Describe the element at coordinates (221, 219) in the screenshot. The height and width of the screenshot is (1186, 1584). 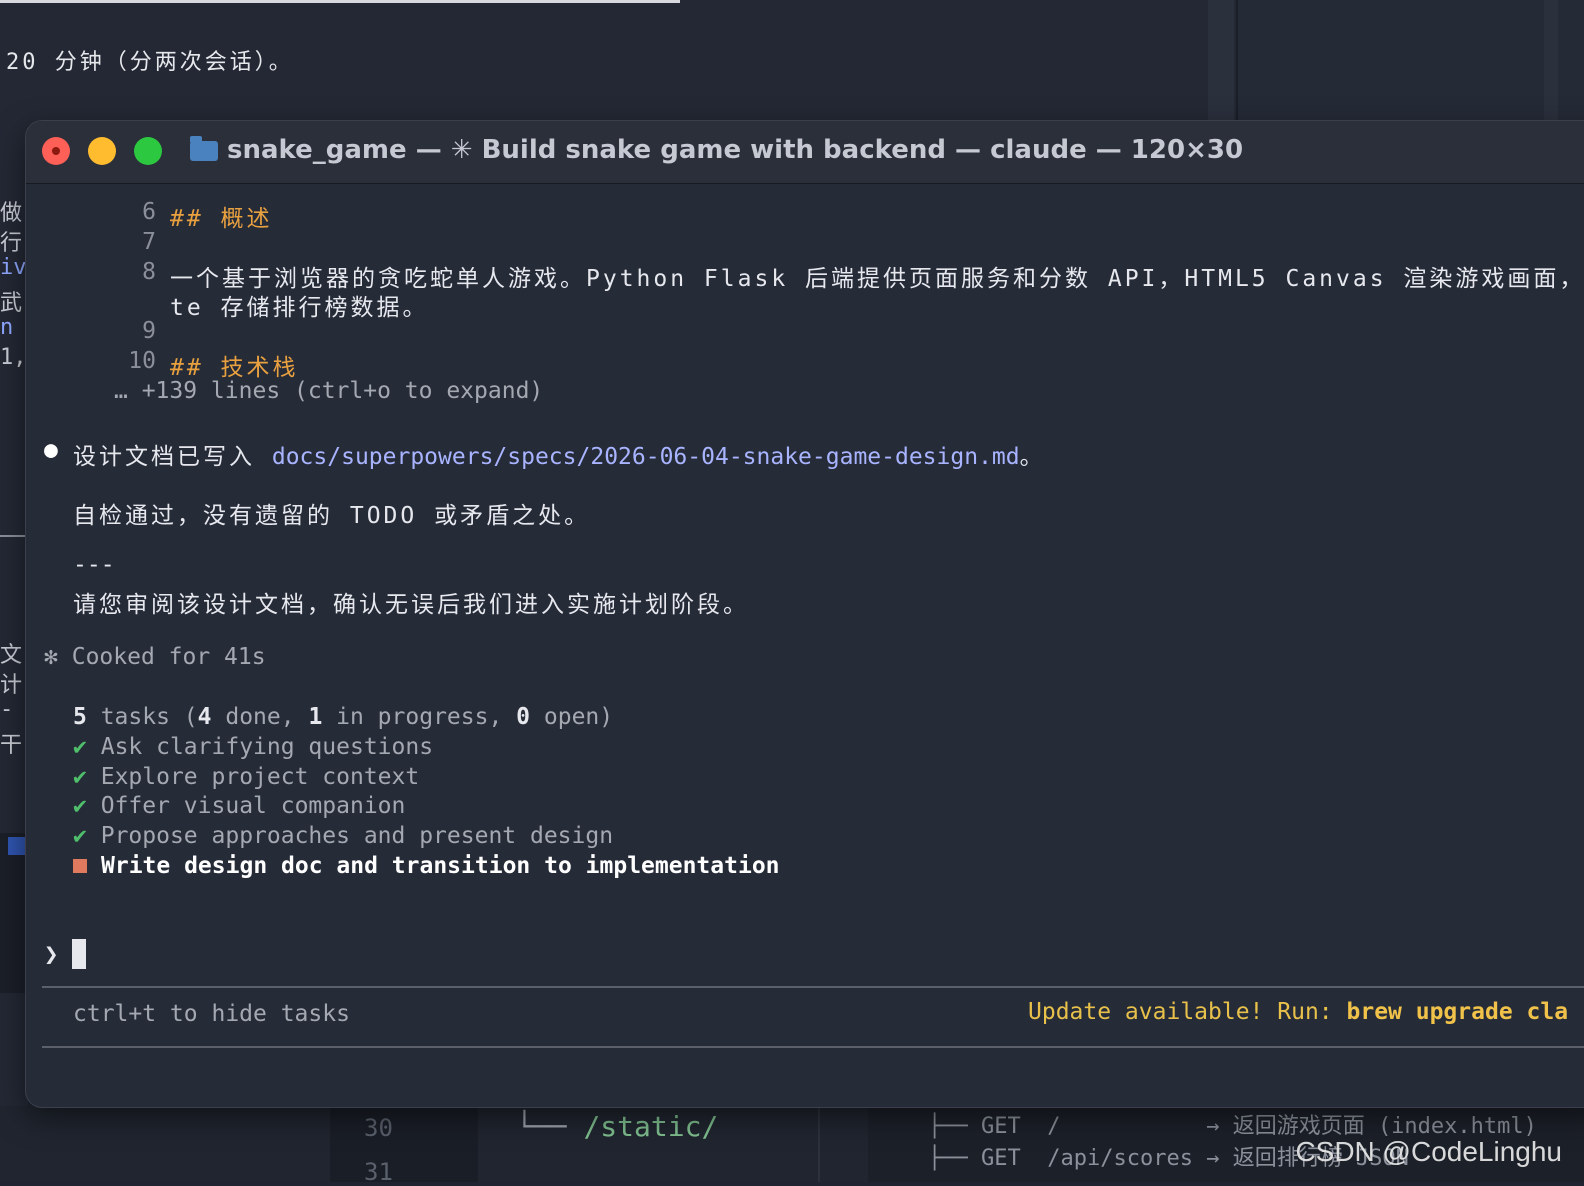
I see `preview-heading: ## 概述` at that location.